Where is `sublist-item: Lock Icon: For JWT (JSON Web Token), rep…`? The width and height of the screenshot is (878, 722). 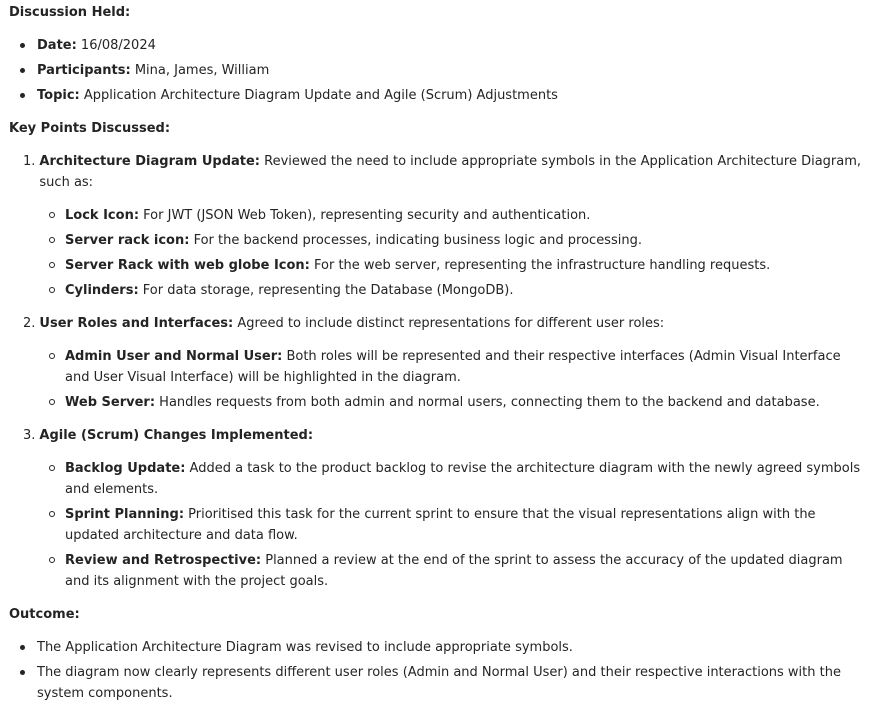
sublist-item: Lock Icon: For JWT (JSON Web Token), rep… is located at coordinates (463, 215).